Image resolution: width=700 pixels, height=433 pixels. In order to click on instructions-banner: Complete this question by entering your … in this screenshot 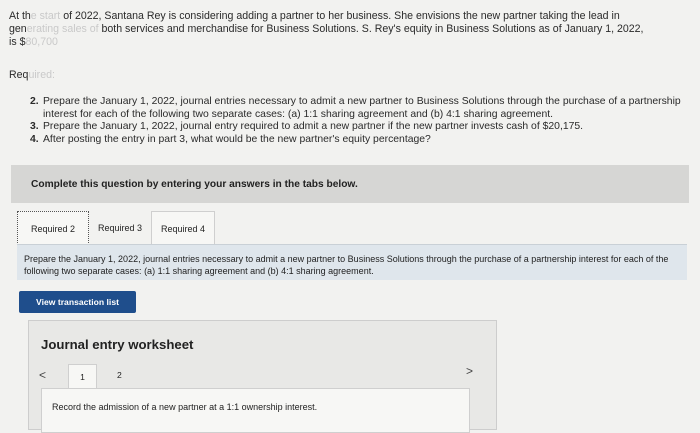, I will do `click(350, 184)`.